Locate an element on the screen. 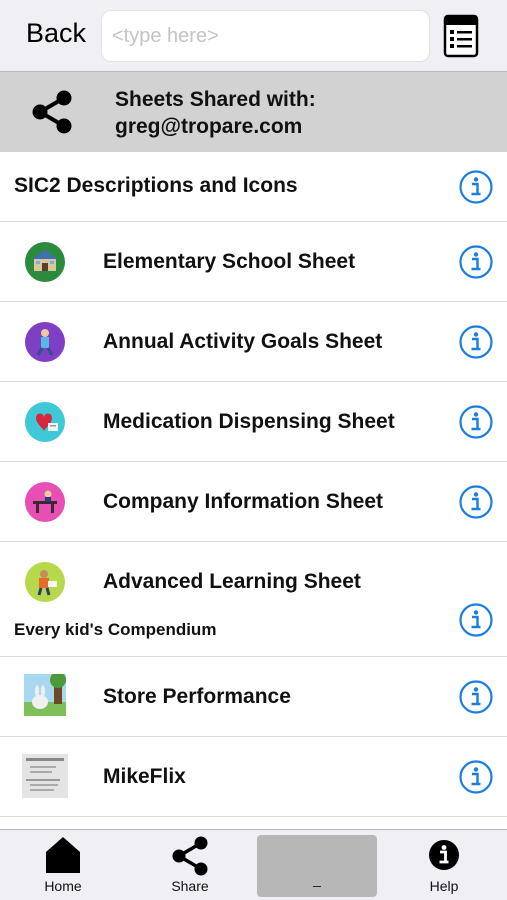  tab-share-label: Share is located at coordinates (190, 886).